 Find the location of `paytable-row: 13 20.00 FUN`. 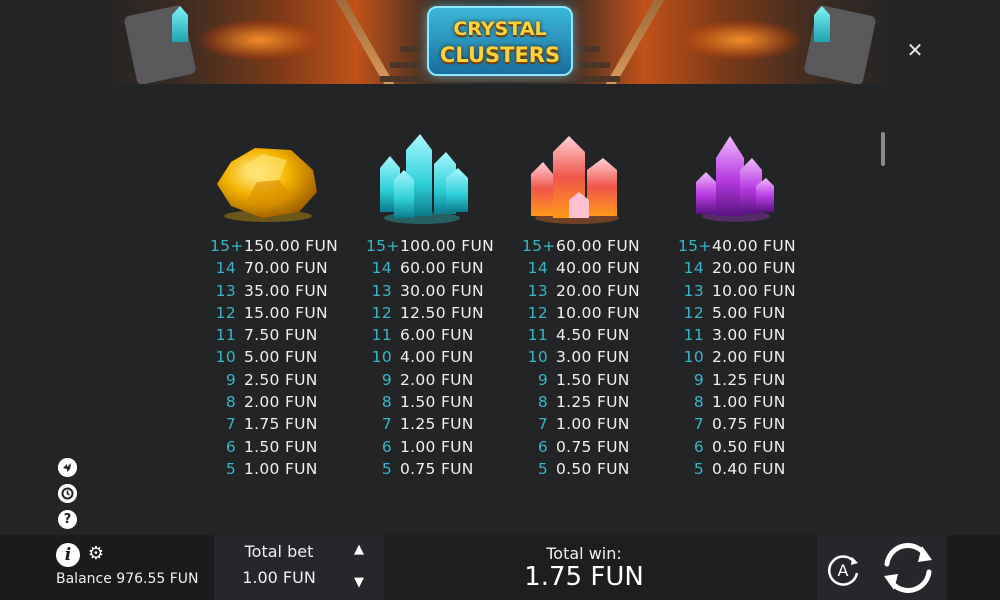

paytable-row: 13 20.00 FUN is located at coordinates (581, 291).